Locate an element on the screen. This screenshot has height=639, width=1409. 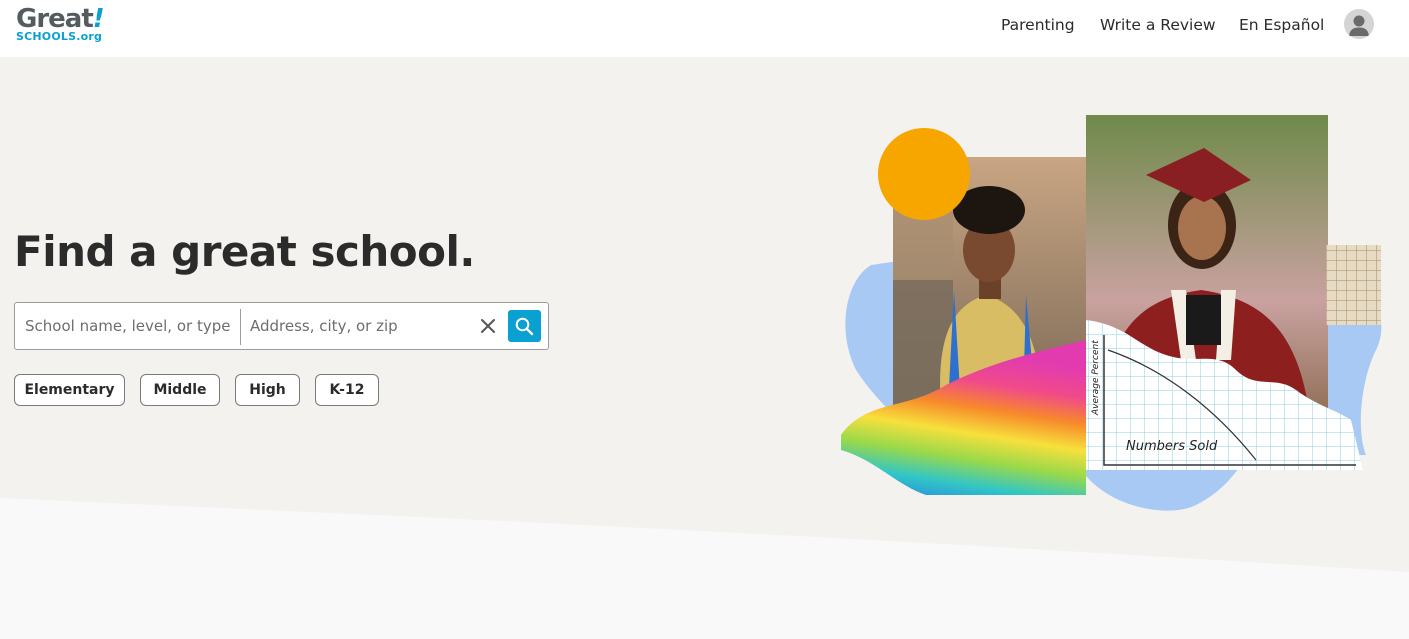
user-avatar-icon is located at coordinates (1359, 24).